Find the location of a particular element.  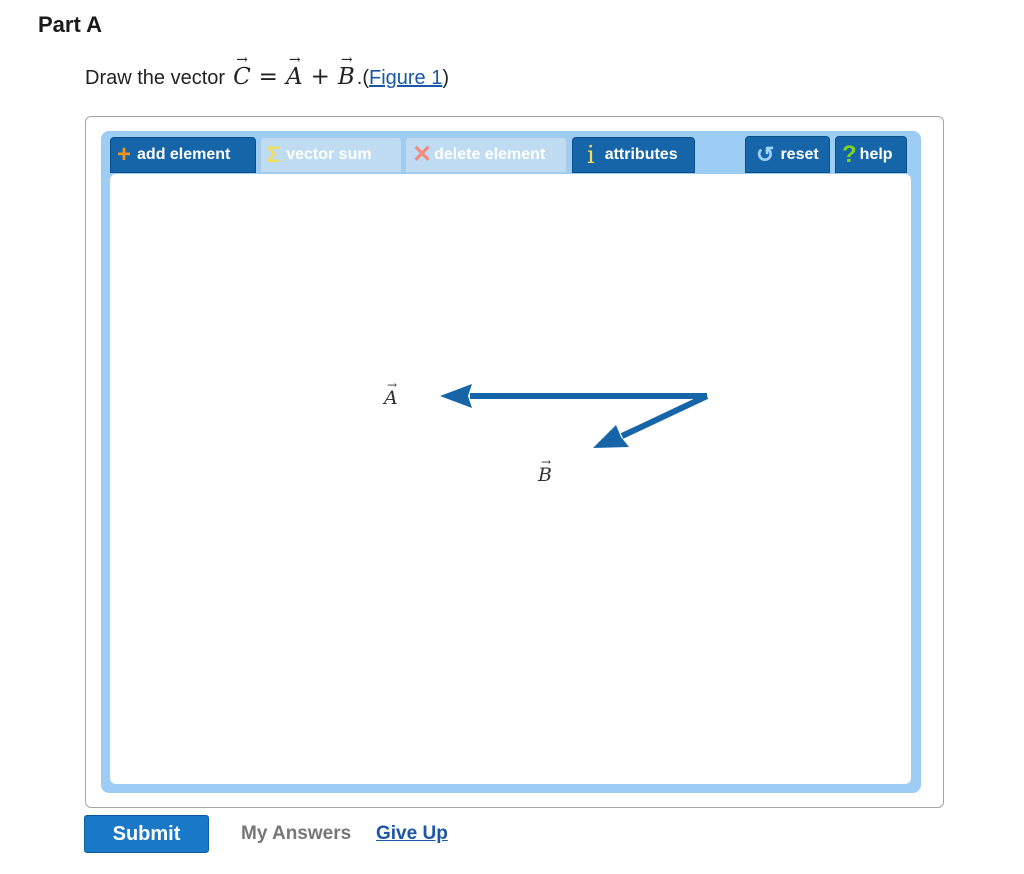

vector-a-arrow is located at coordinates (573, 396).